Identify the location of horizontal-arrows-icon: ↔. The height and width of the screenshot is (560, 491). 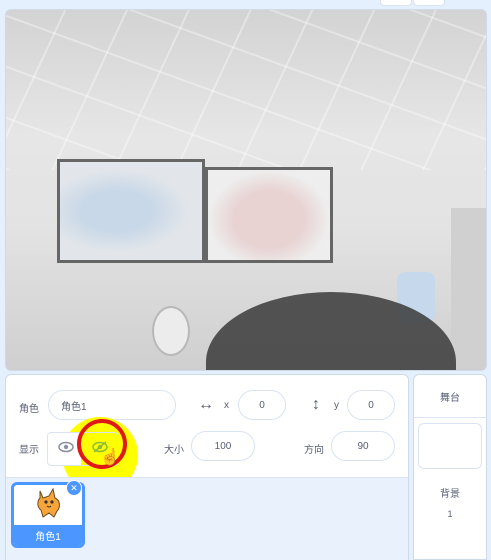
(206, 404).